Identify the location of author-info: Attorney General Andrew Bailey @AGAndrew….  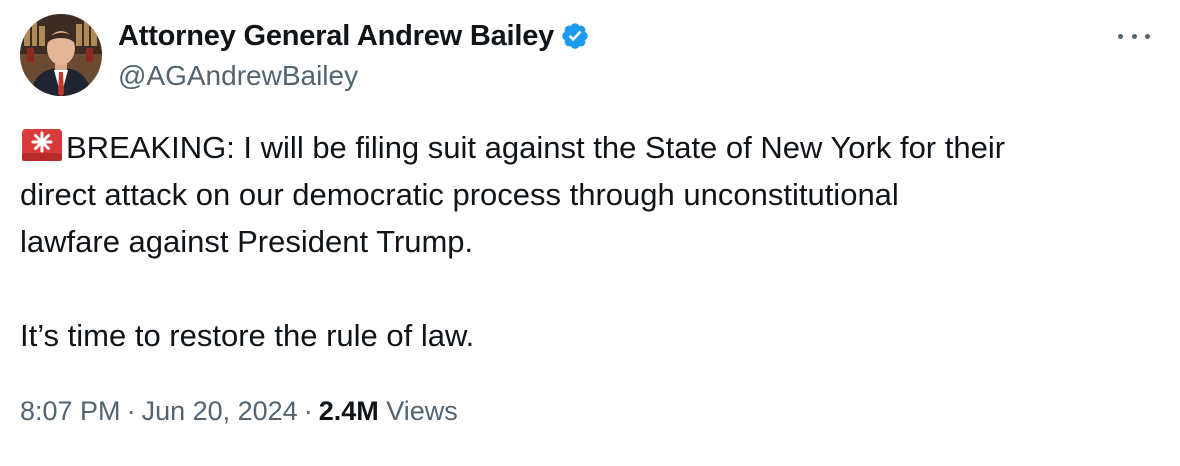
(354, 55).